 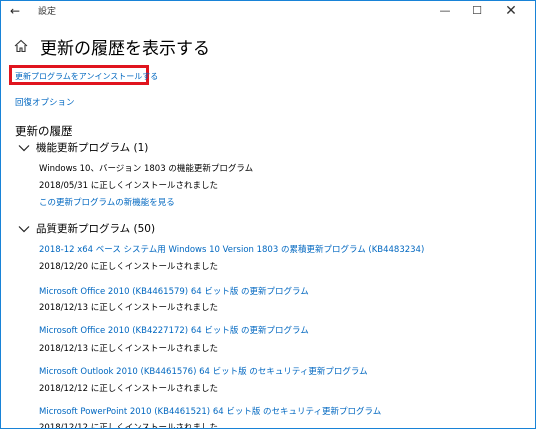 What do you see at coordinates (477, 11) in the screenshot?
I see `maximize-button: ☐` at bounding box center [477, 11].